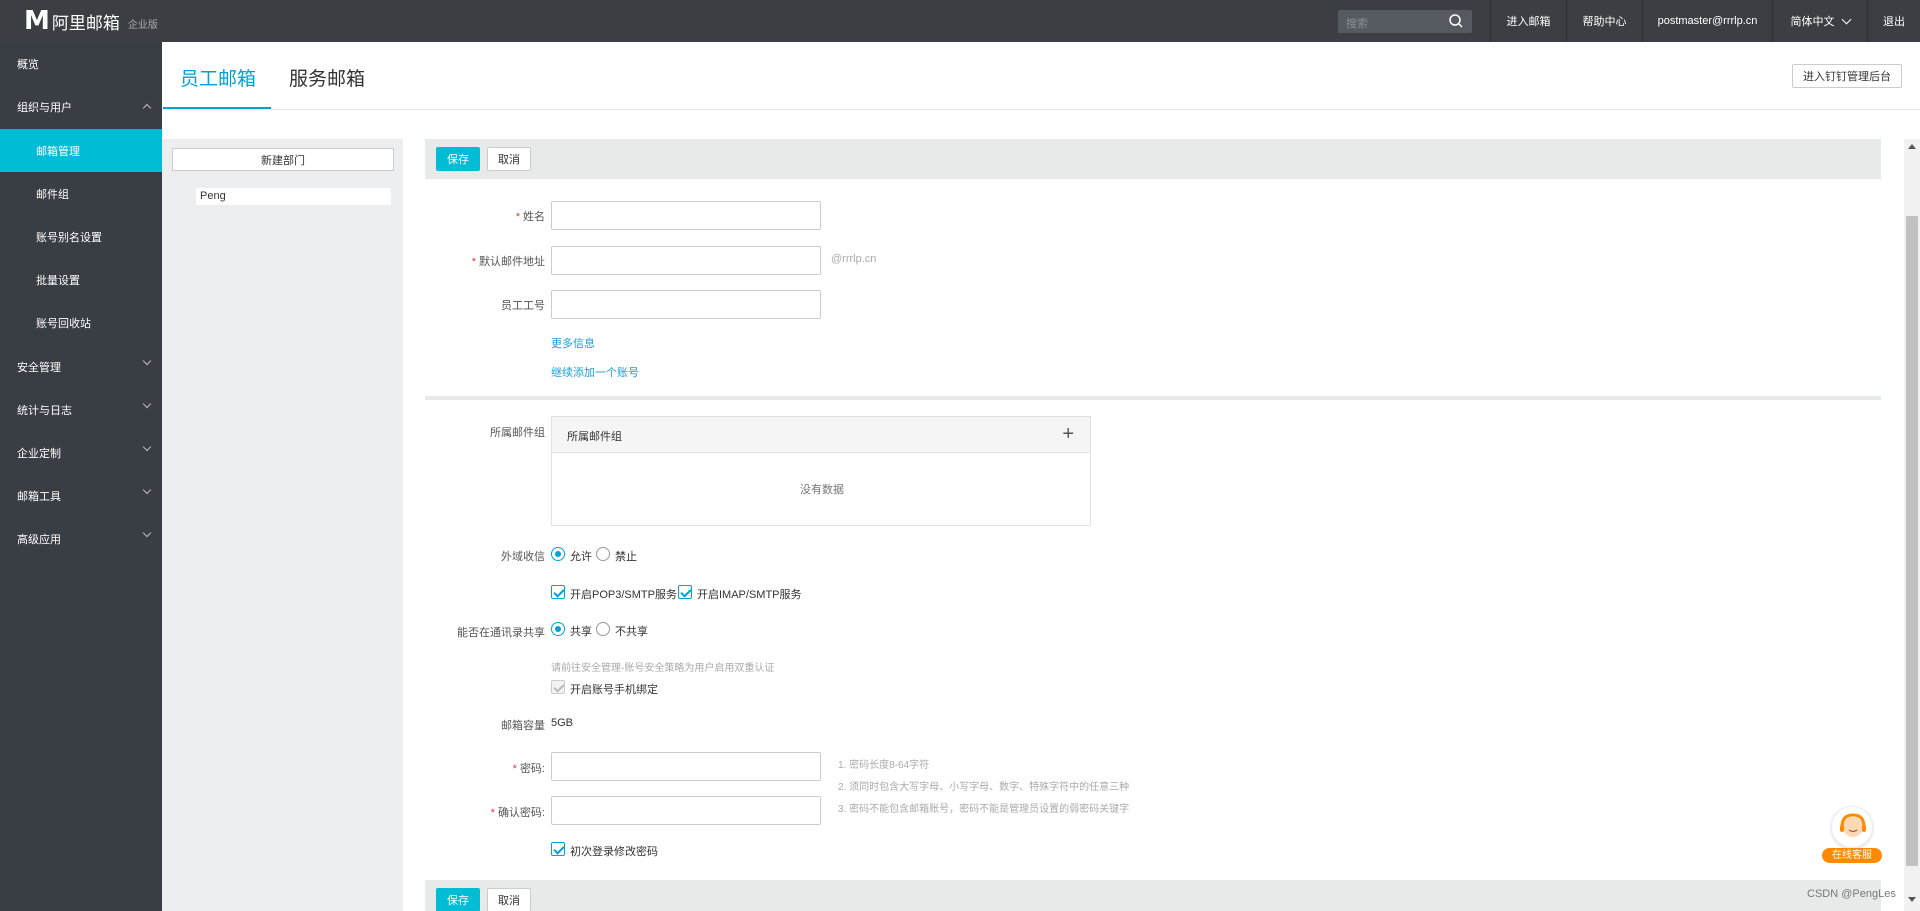 The width and height of the screenshot is (1920, 911). Describe the element at coordinates (517, 433) in the screenshot. I see `mail-group-label: 所属邮件组` at that location.